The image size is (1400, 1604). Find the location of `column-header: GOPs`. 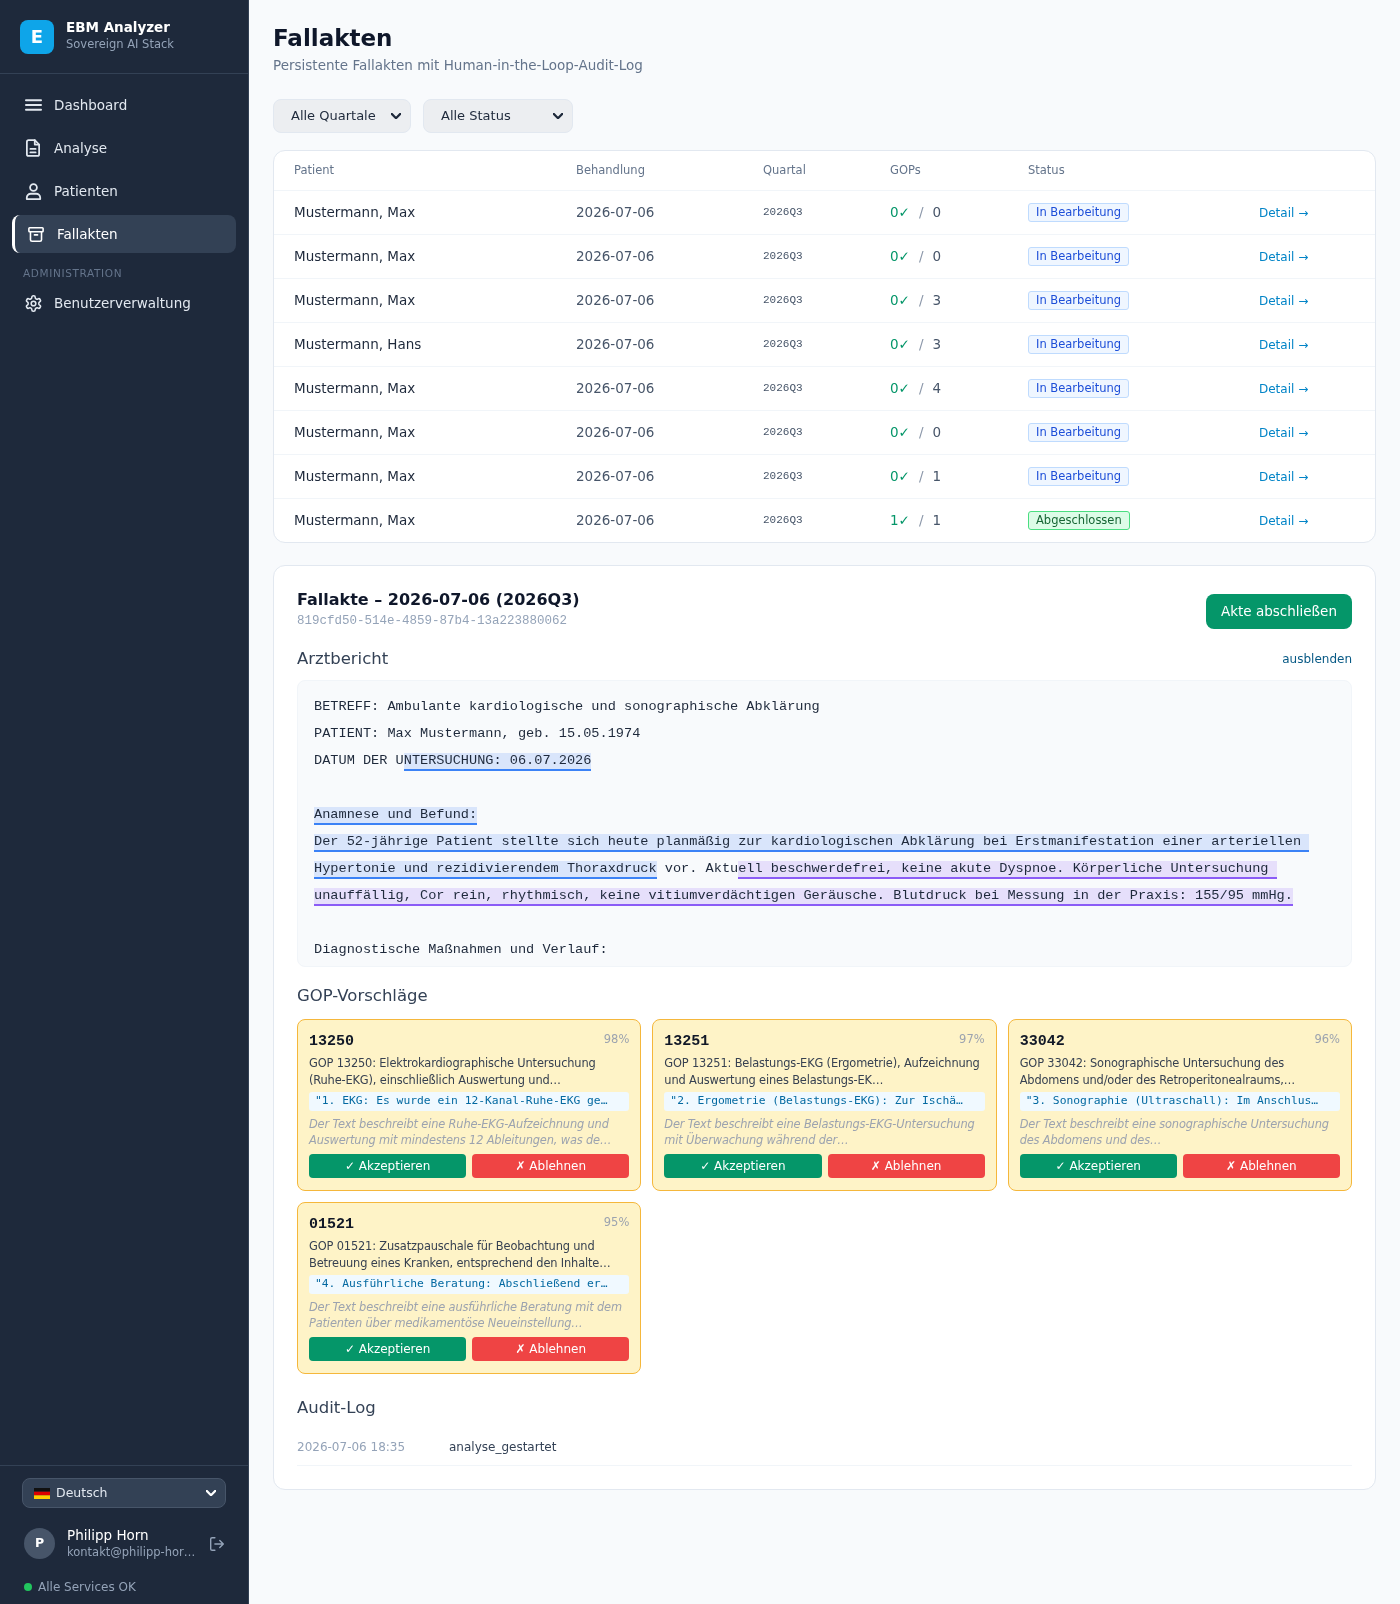

column-header: GOPs is located at coordinates (905, 170).